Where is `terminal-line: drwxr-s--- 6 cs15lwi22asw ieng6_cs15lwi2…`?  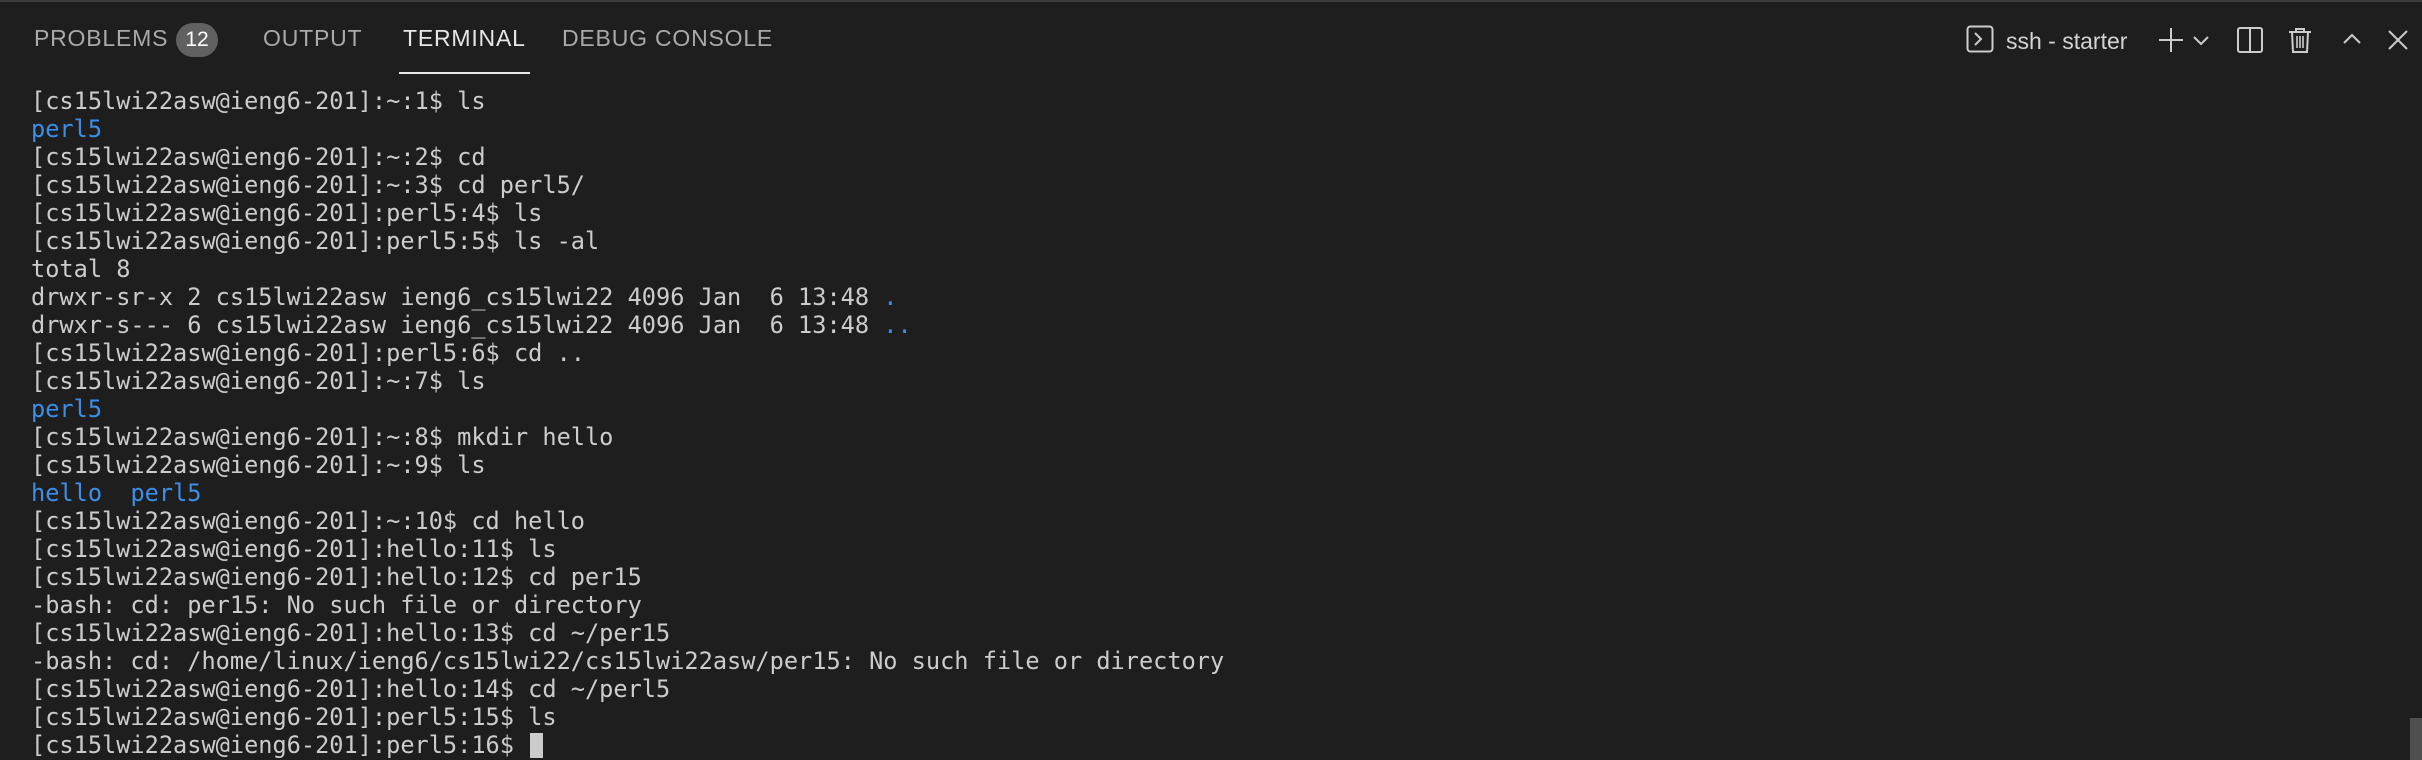
terminal-line: drwxr-s--- 6 cs15lwi22asw ieng6_cs15lwi2… is located at coordinates (1216, 325).